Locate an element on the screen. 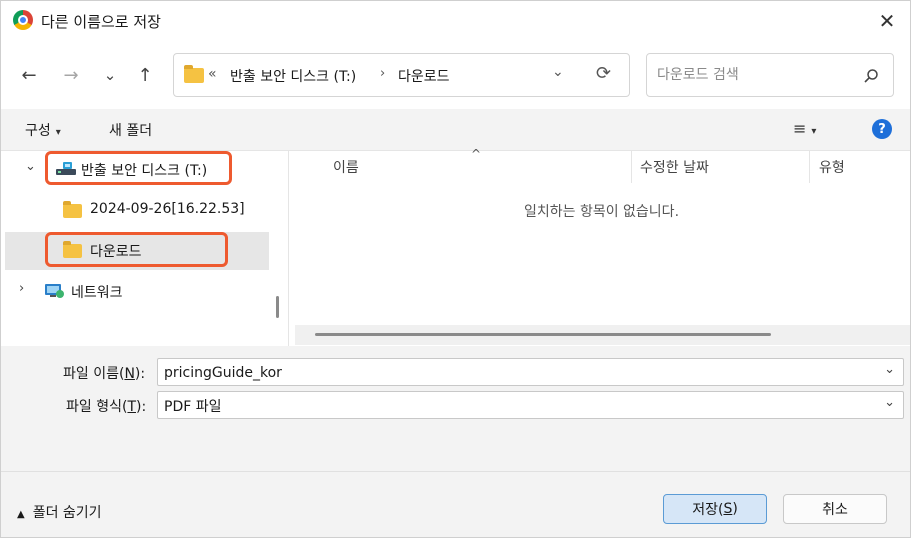  search-icon is located at coordinates (871, 76).